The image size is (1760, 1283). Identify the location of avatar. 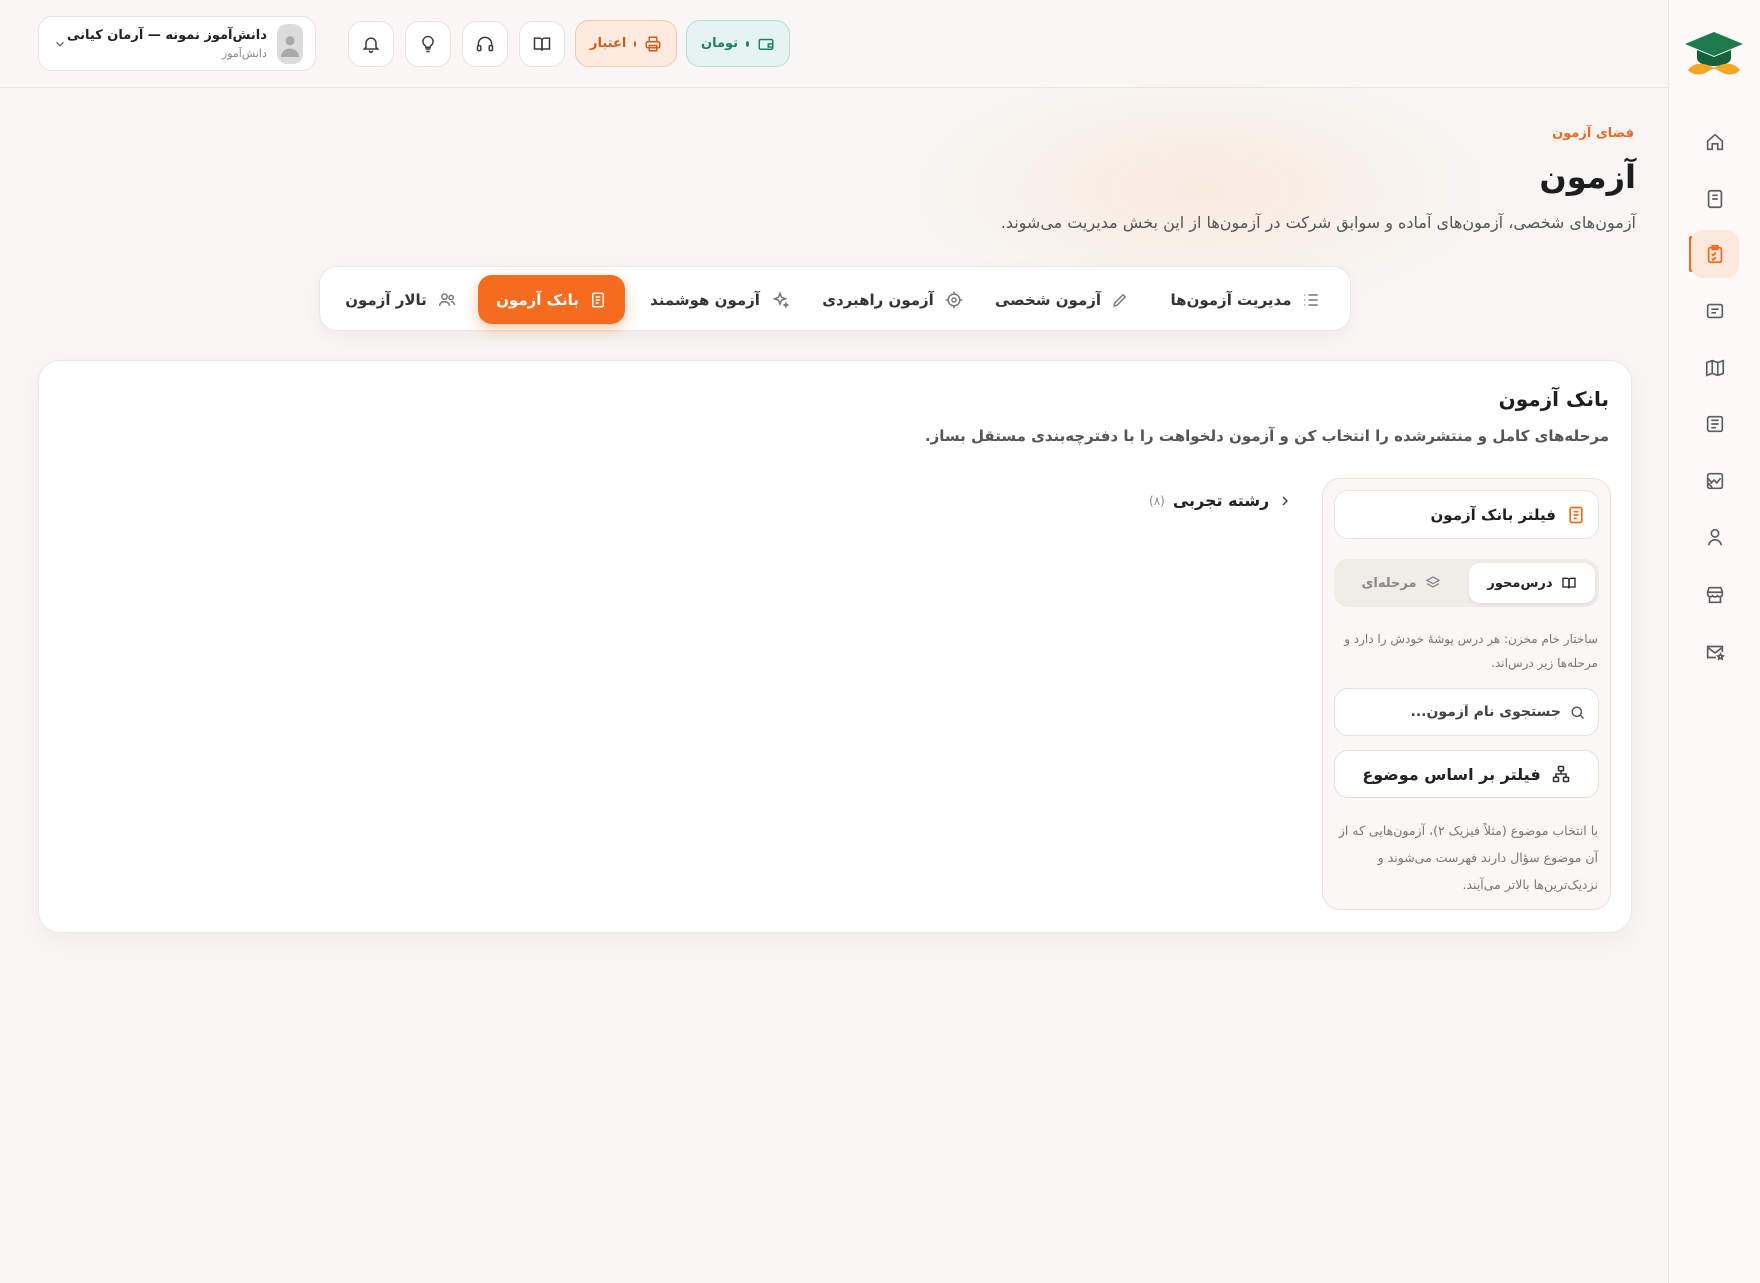
(289, 43).